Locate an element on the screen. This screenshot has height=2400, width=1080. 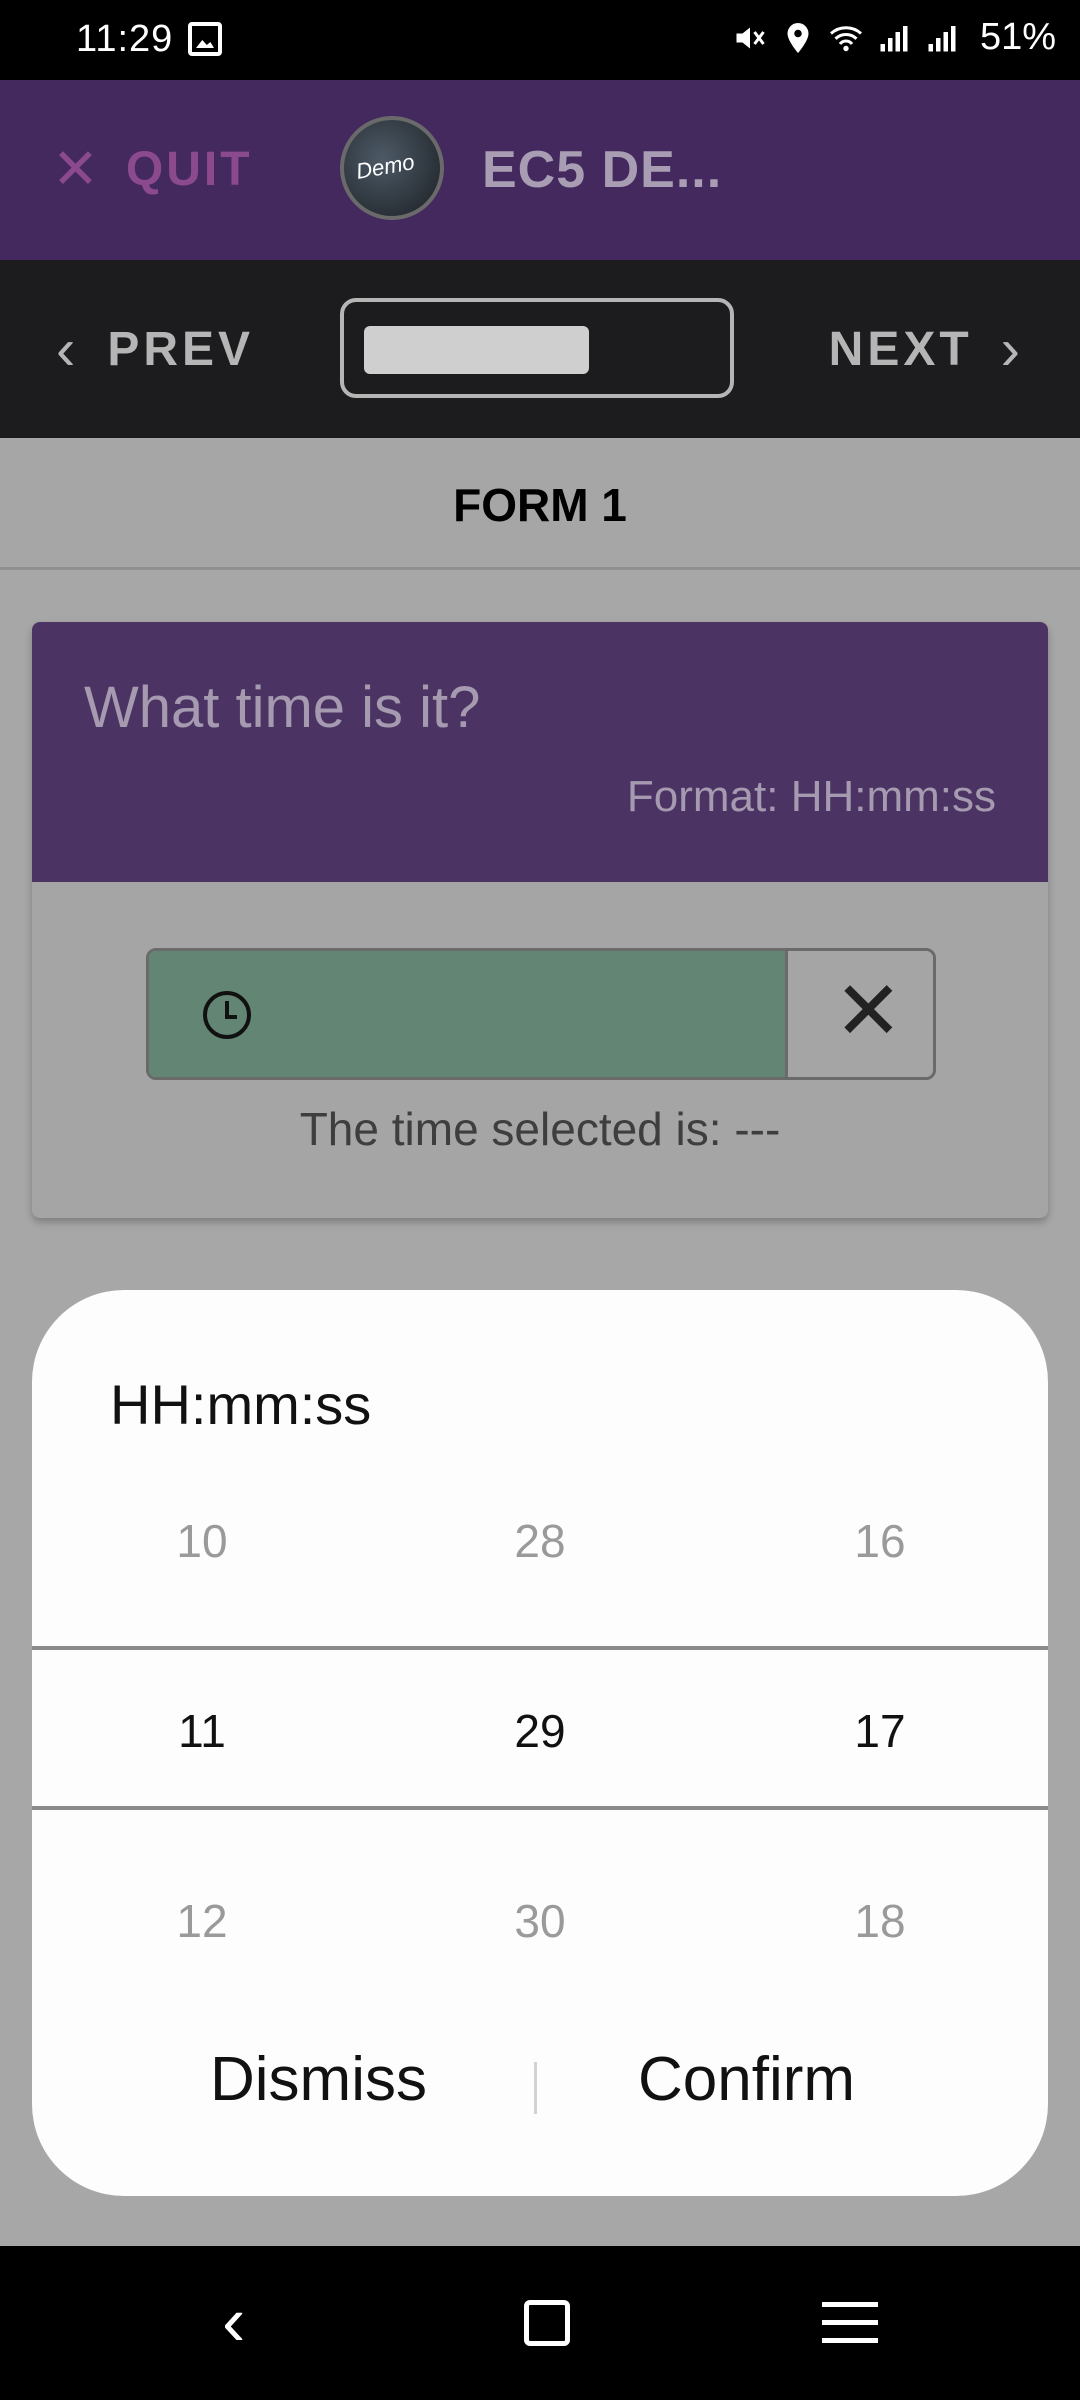
progress-bar is located at coordinates (537, 348).